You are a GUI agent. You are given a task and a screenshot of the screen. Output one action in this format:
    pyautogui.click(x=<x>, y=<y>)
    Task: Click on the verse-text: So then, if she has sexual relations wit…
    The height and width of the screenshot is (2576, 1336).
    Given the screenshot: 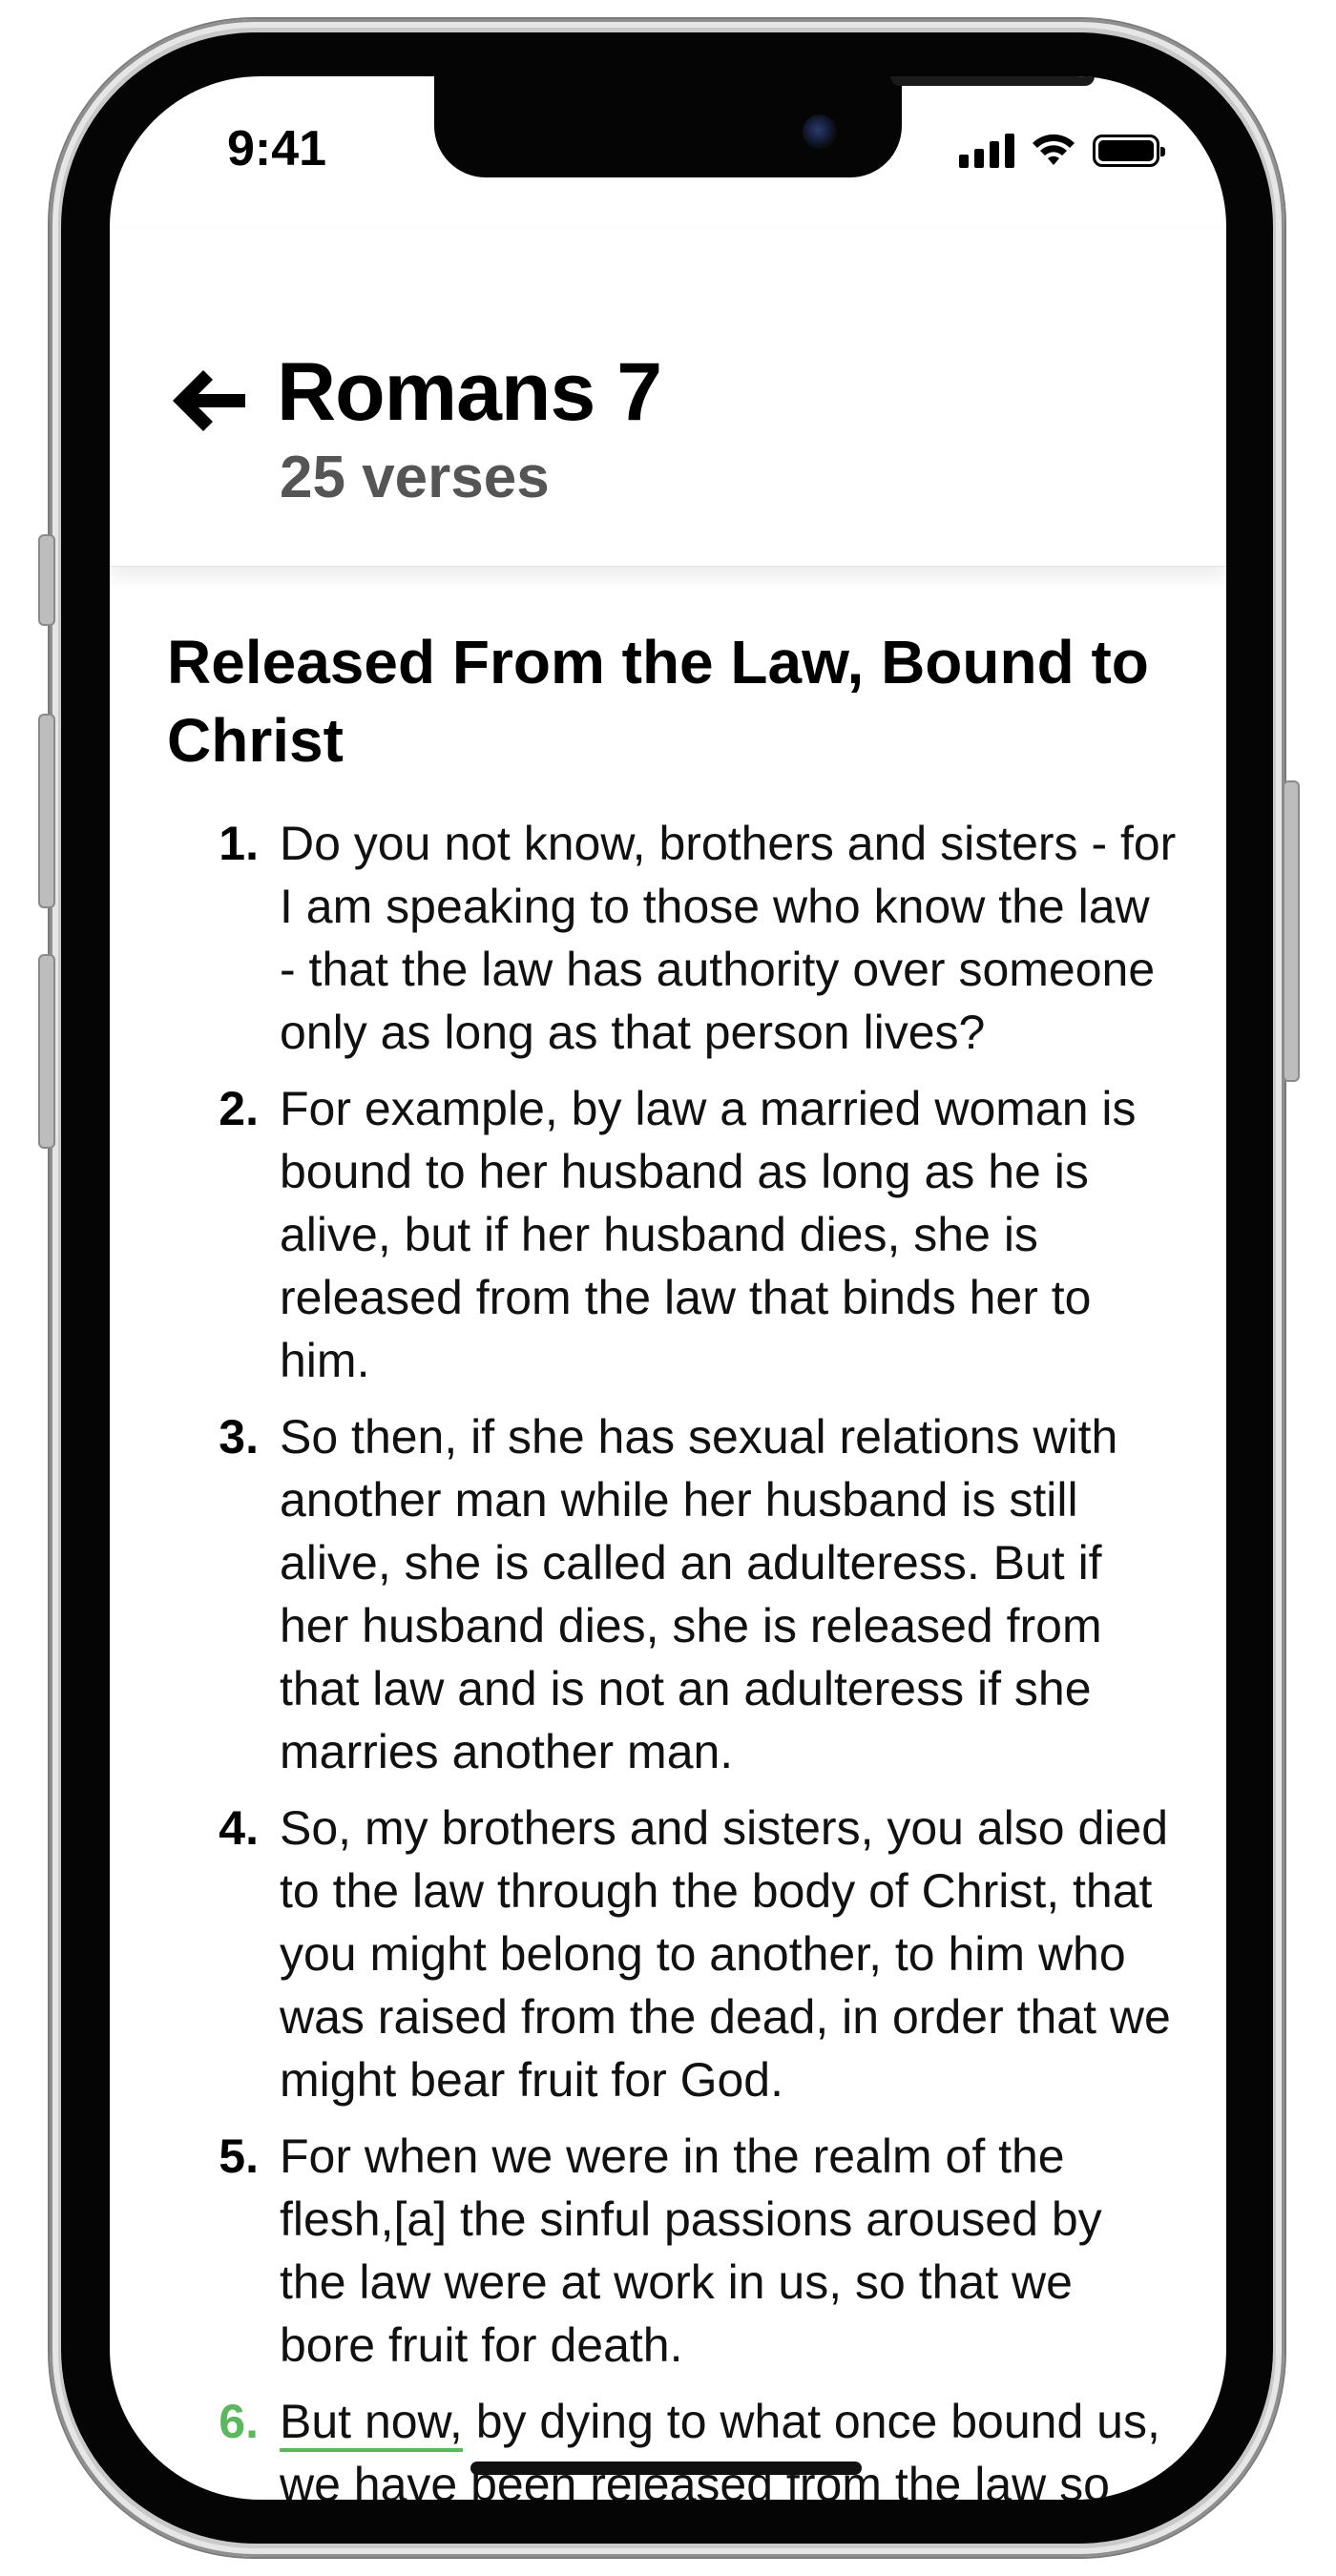 What is the action you would take?
    pyautogui.click(x=699, y=1594)
    